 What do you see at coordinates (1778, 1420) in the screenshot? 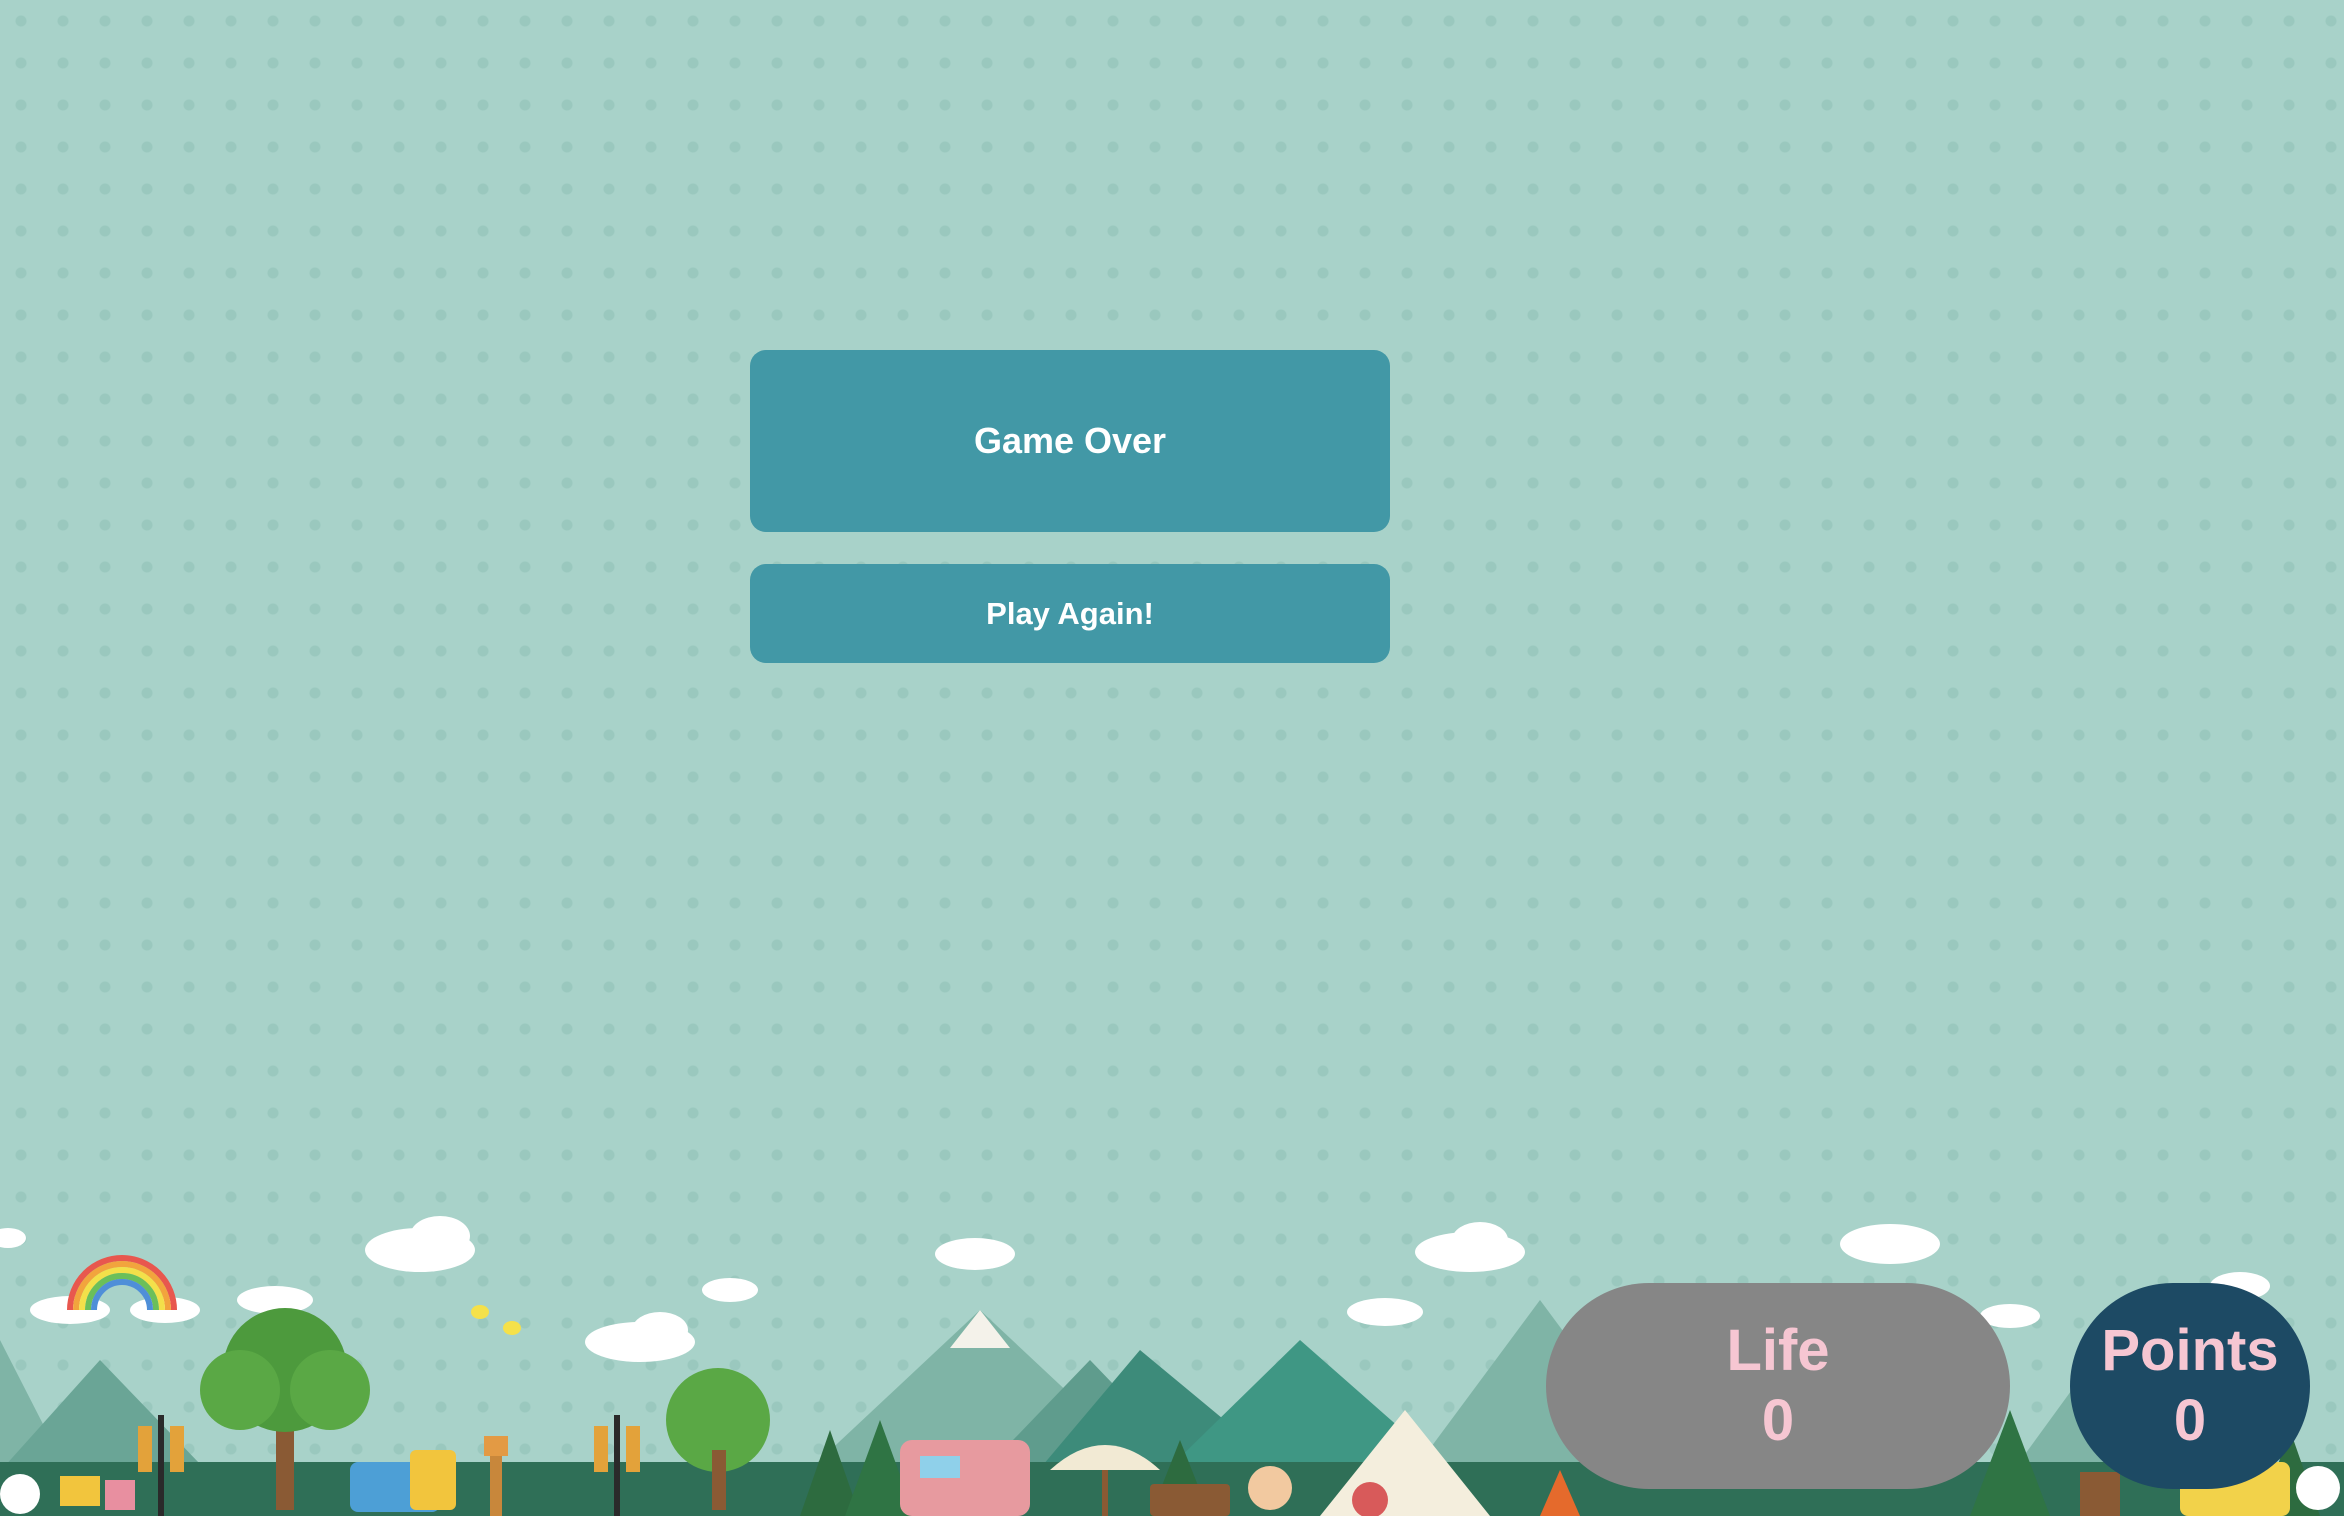
I see `life-value: 0` at bounding box center [1778, 1420].